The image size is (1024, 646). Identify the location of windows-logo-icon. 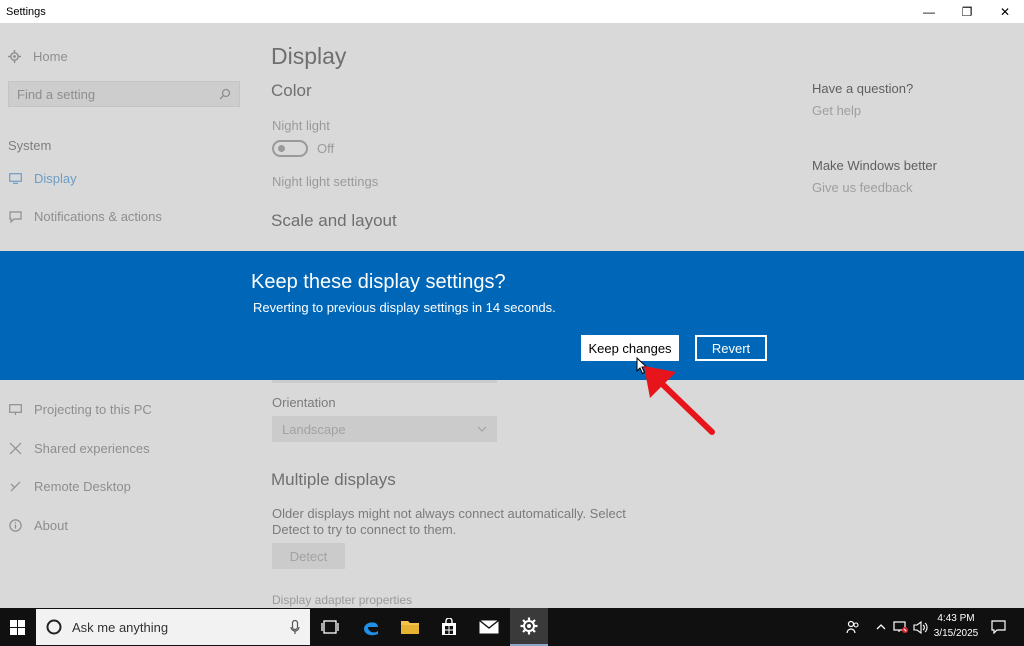
(17, 627).